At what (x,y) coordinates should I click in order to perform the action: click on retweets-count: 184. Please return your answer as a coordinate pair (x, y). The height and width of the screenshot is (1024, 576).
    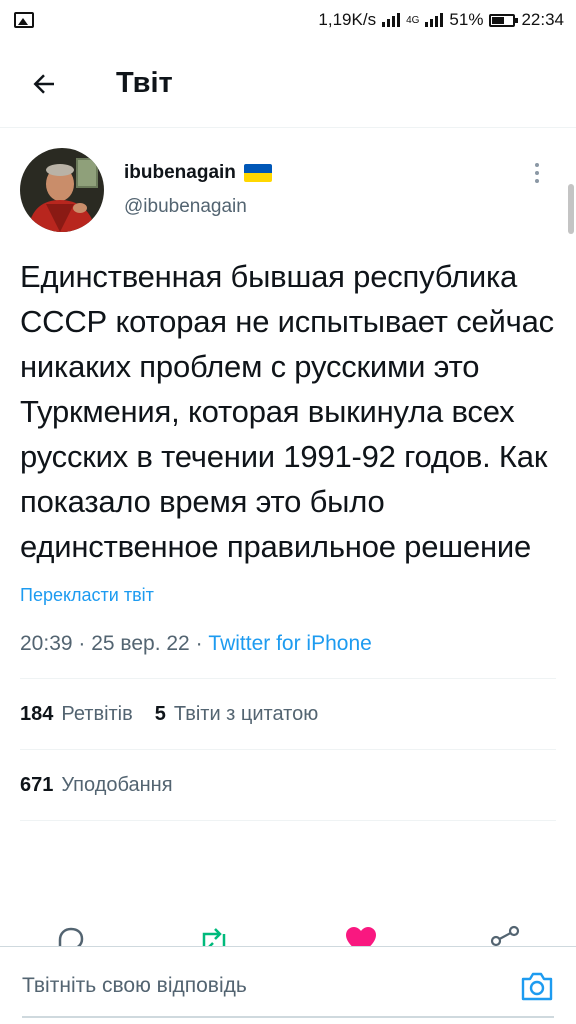
    Looking at the image, I should click on (37, 713).